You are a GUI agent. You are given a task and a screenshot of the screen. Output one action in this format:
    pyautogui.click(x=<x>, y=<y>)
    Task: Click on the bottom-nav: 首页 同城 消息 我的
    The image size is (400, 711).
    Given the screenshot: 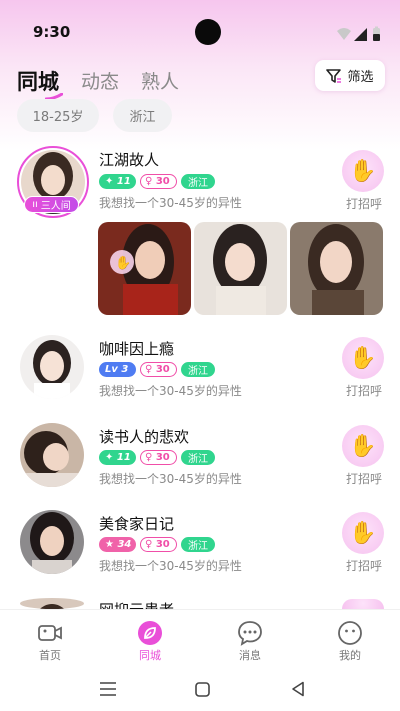 What is the action you would take?
    pyautogui.click(x=200, y=637)
    